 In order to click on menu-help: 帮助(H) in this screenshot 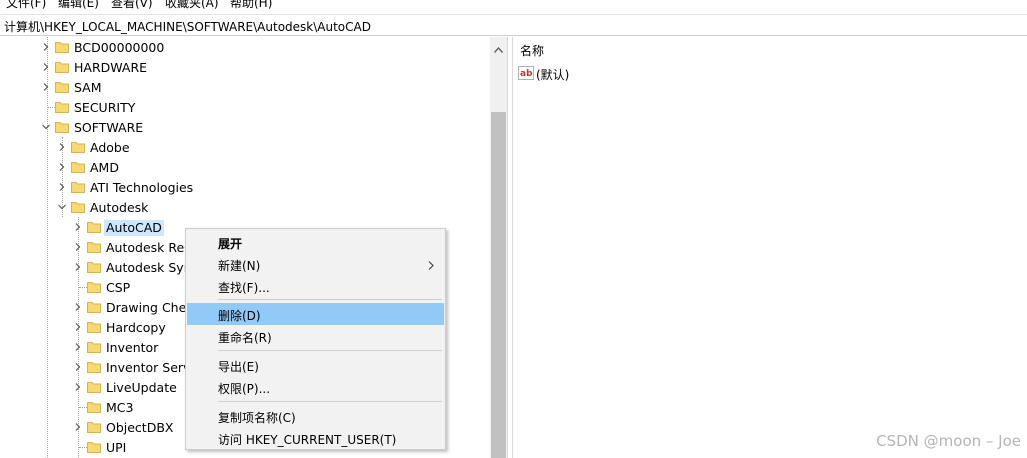, I will do `click(251, 5)`.